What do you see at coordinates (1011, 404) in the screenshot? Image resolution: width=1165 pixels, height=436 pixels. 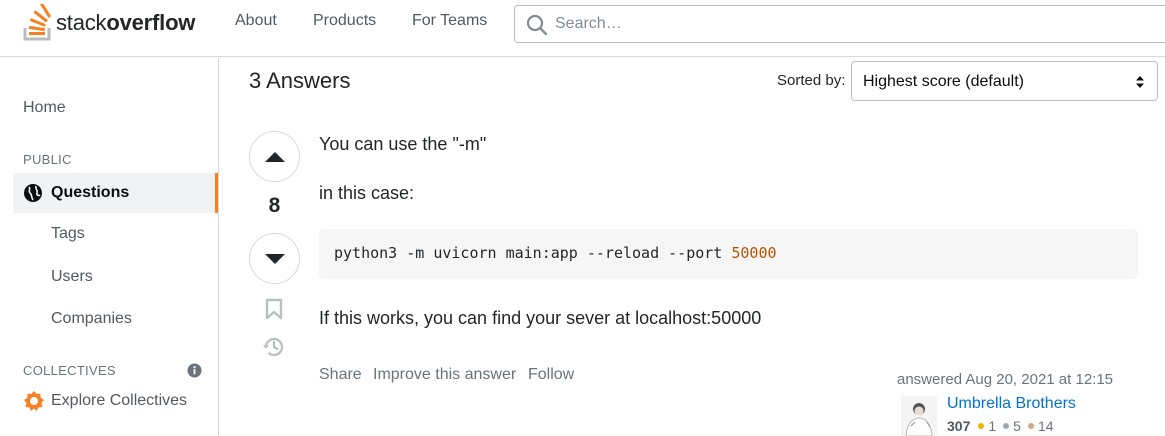 I see `user-name-link: Umbrella Brothers` at bounding box center [1011, 404].